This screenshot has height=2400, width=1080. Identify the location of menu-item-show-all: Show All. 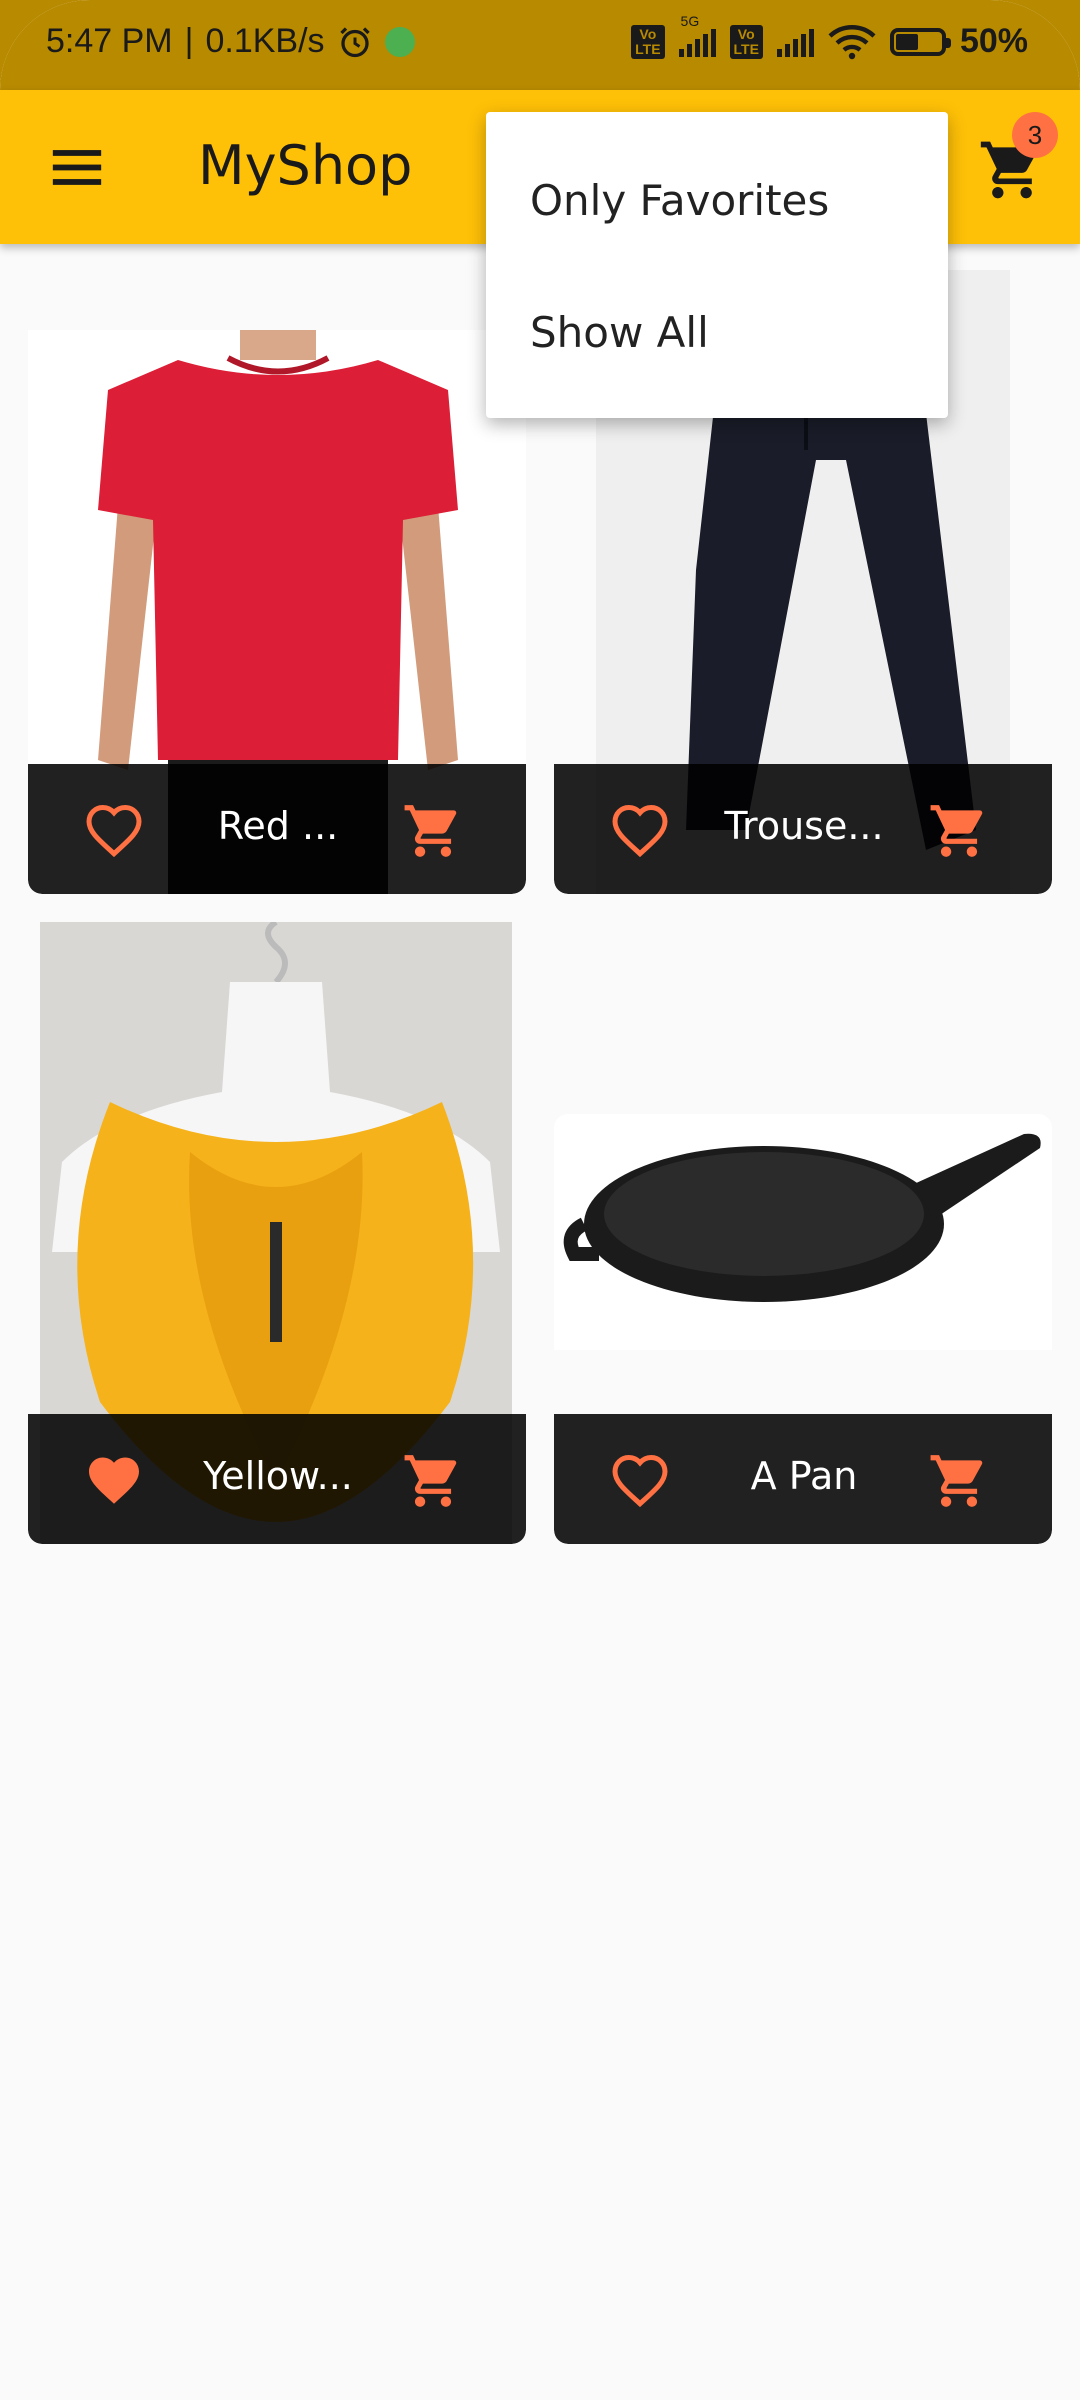
(619, 332).